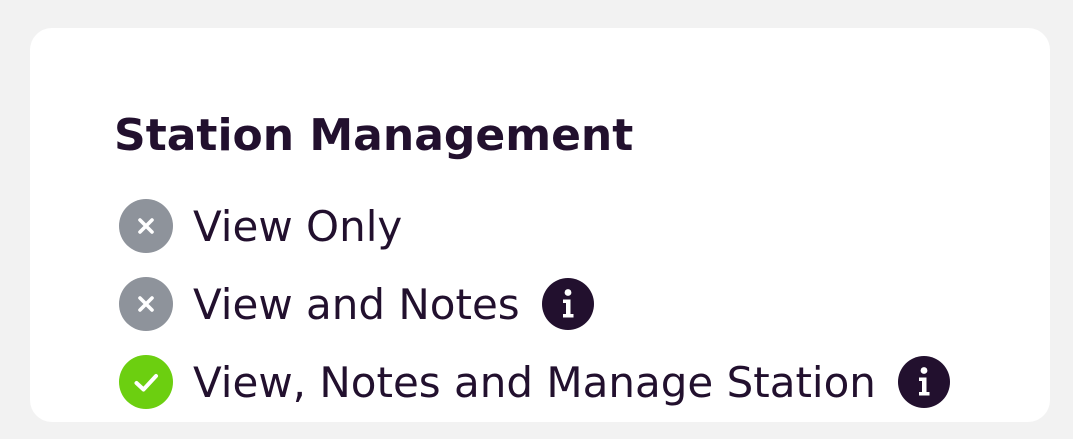  Describe the element at coordinates (298, 226) in the screenshot. I see `permission-option-label: View Only` at that location.